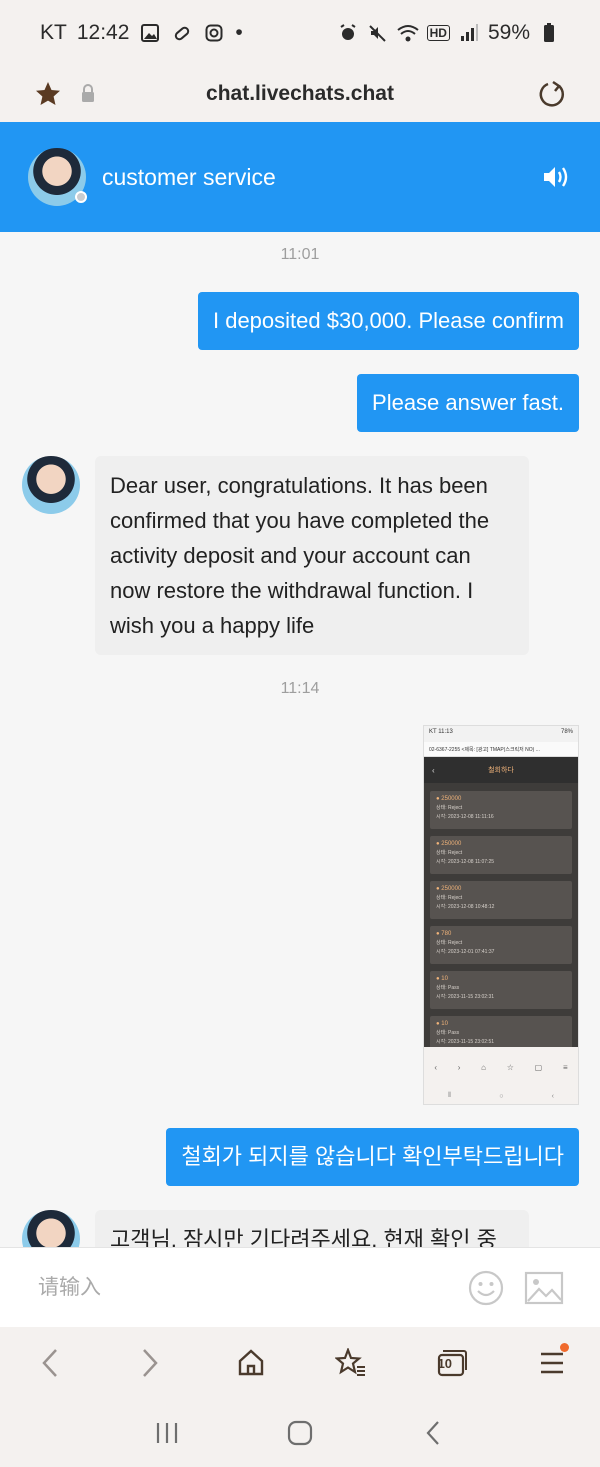 The width and height of the screenshot is (600, 1467). Describe the element at coordinates (167, 1433) in the screenshot. I see `recent-apps-icon` at that location.